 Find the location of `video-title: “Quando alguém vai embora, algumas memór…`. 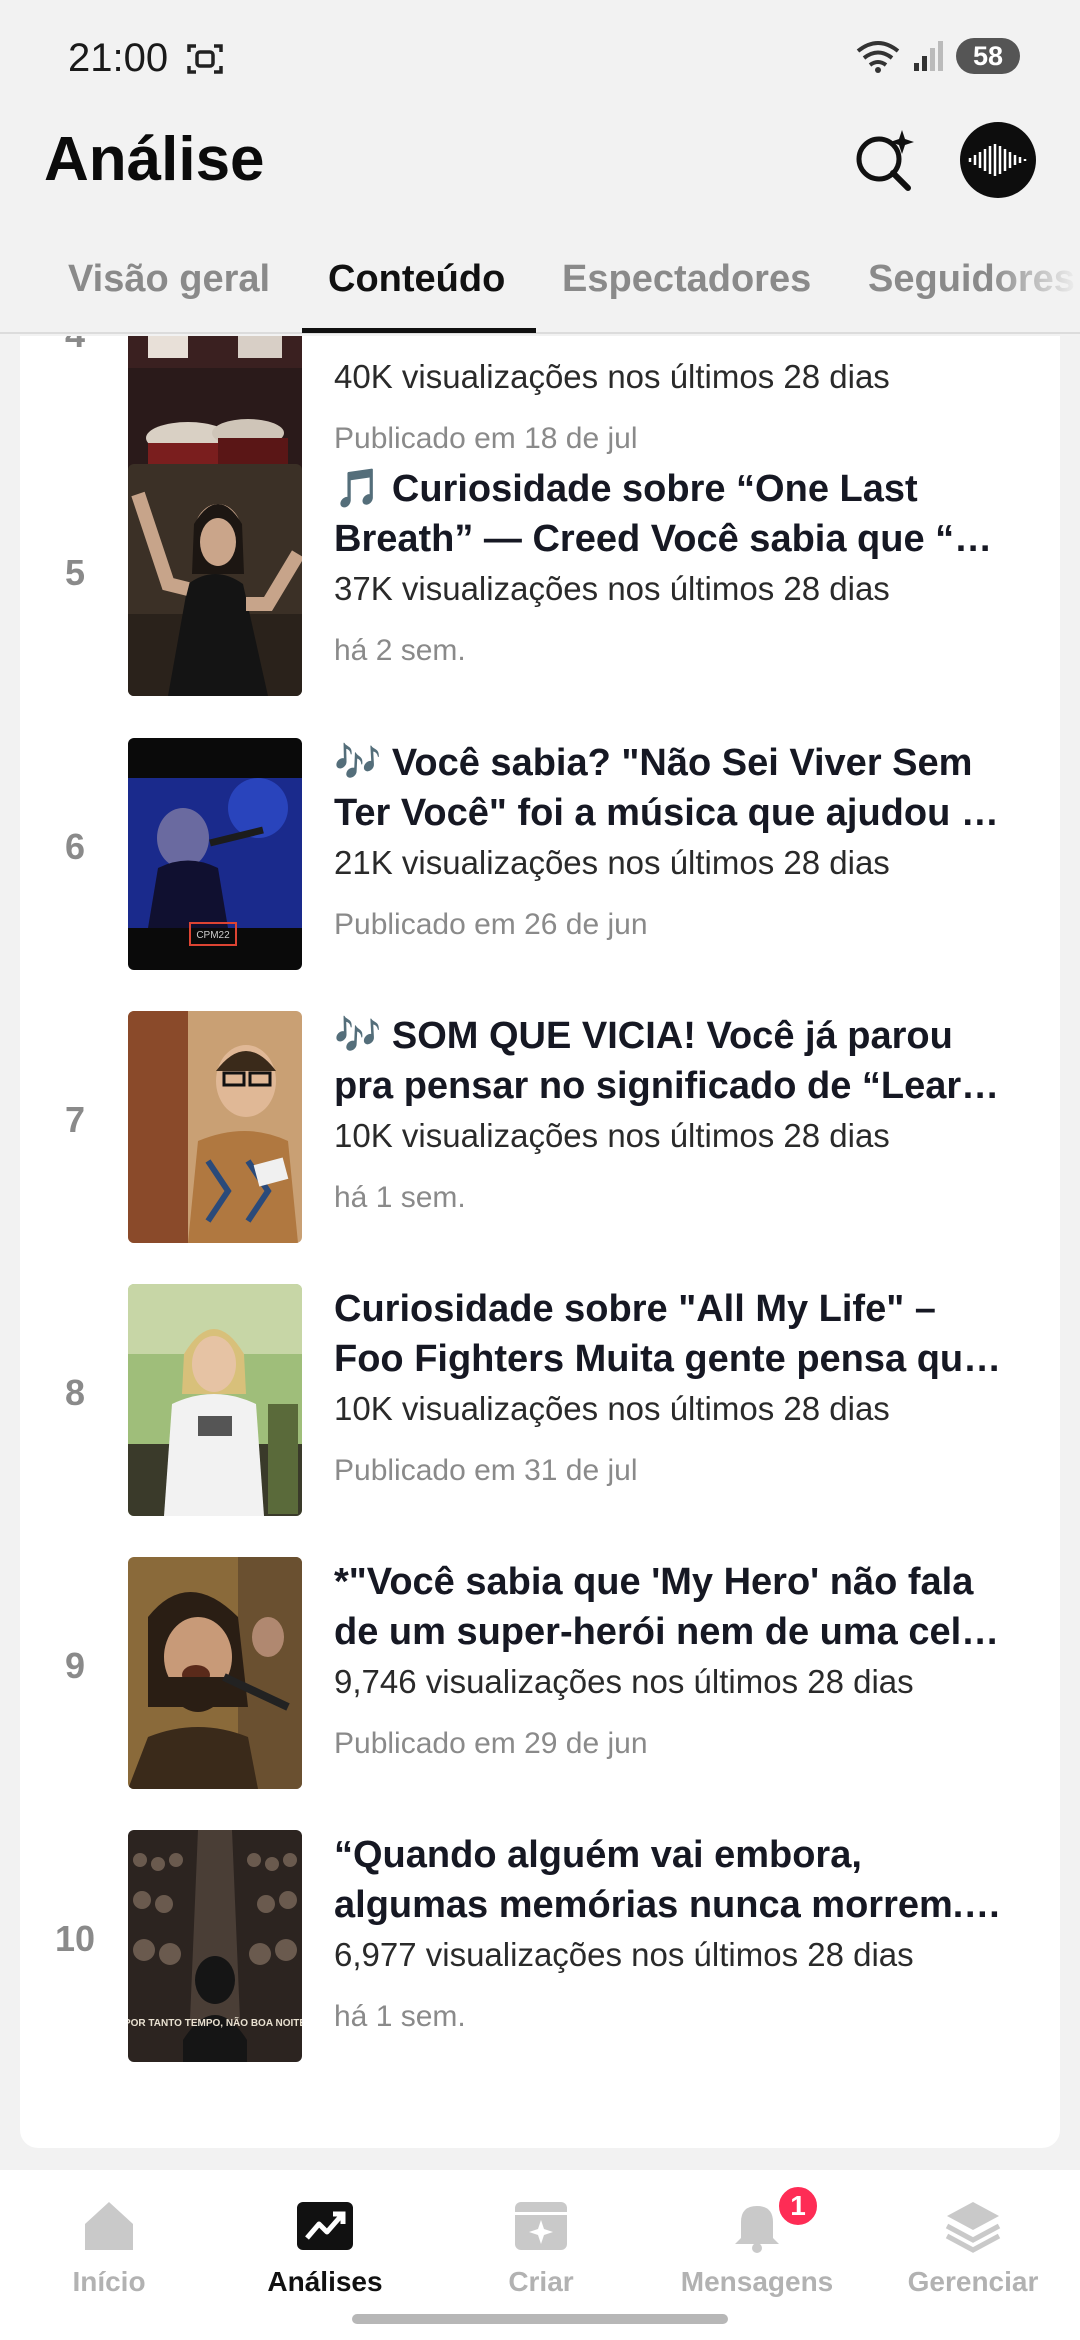

video-title: “Quando alguém vai embora, algumas memór… is located at coordinates (679, 1880).